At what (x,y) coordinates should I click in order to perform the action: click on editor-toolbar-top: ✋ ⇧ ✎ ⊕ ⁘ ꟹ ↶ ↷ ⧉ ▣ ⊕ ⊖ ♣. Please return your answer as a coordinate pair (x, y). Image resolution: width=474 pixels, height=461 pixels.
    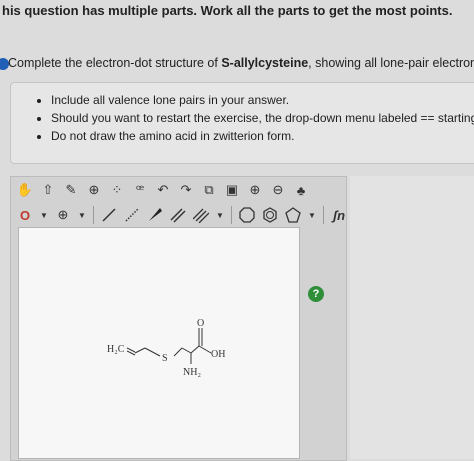
    Looking at the image, I should click on (163, 190).